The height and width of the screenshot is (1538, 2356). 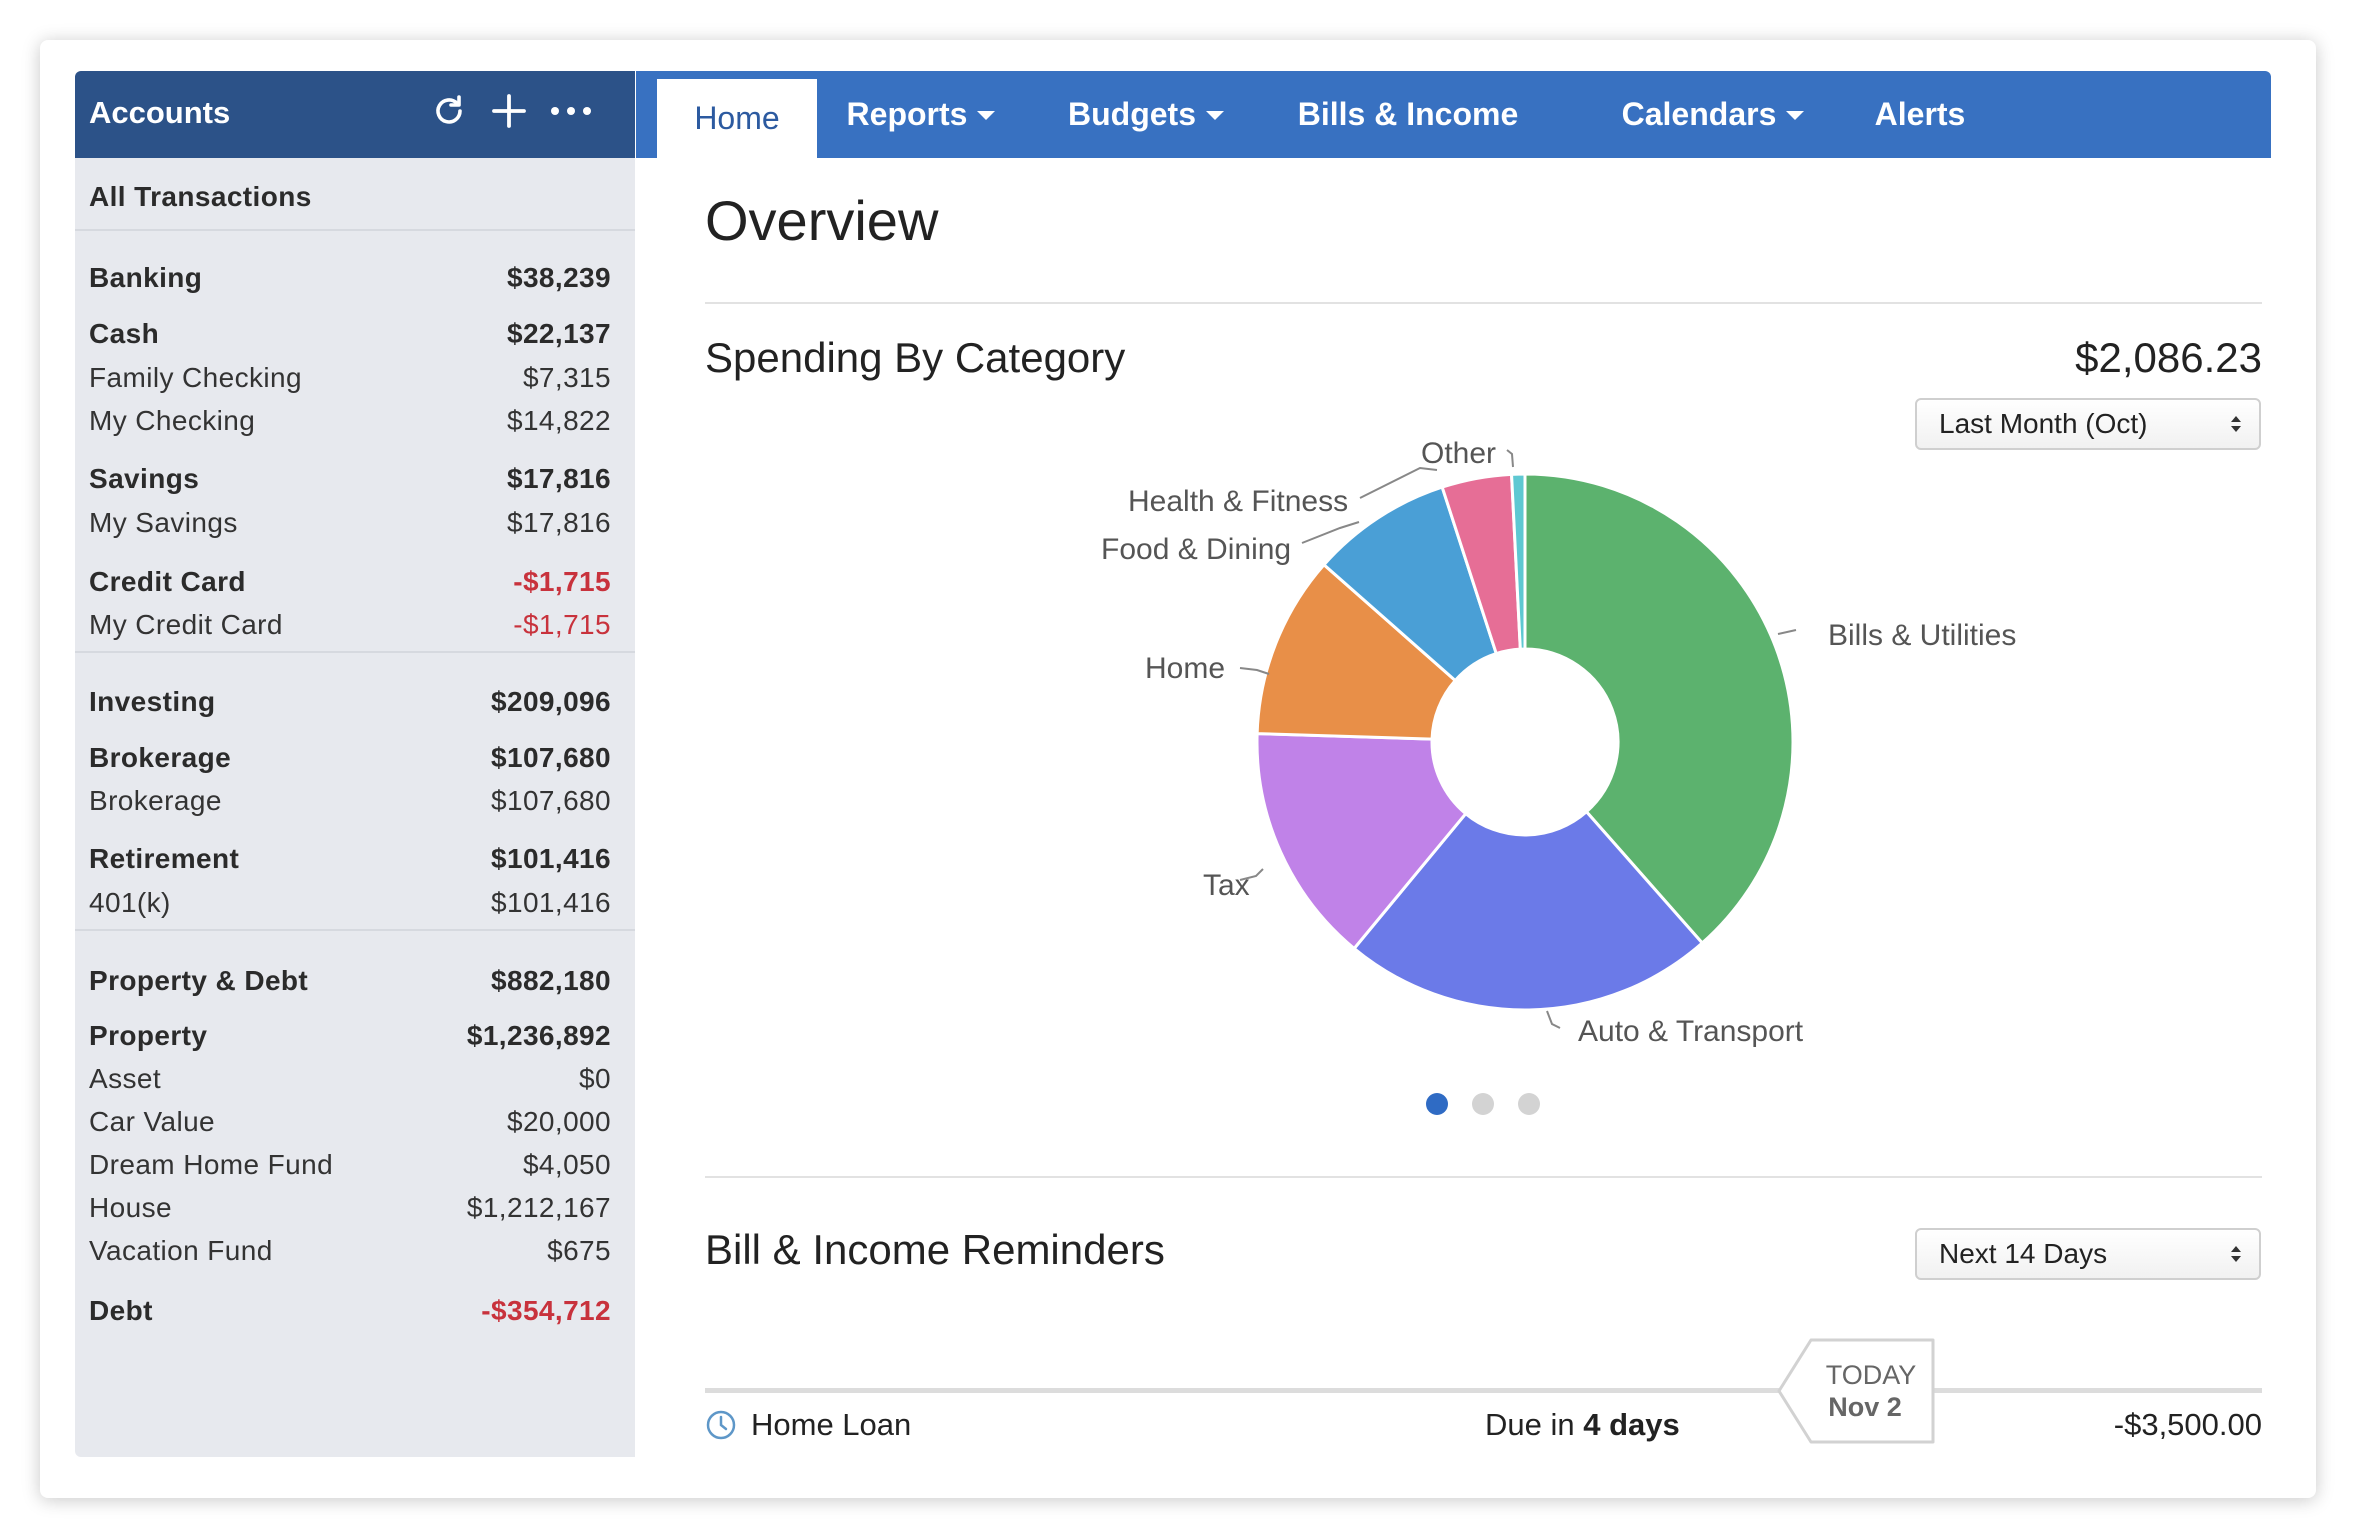 What do you see at coordinates (350, 1208) in the screenshot?
I see `account-row: House $1,212,167` at bounding box center [350, 1208].